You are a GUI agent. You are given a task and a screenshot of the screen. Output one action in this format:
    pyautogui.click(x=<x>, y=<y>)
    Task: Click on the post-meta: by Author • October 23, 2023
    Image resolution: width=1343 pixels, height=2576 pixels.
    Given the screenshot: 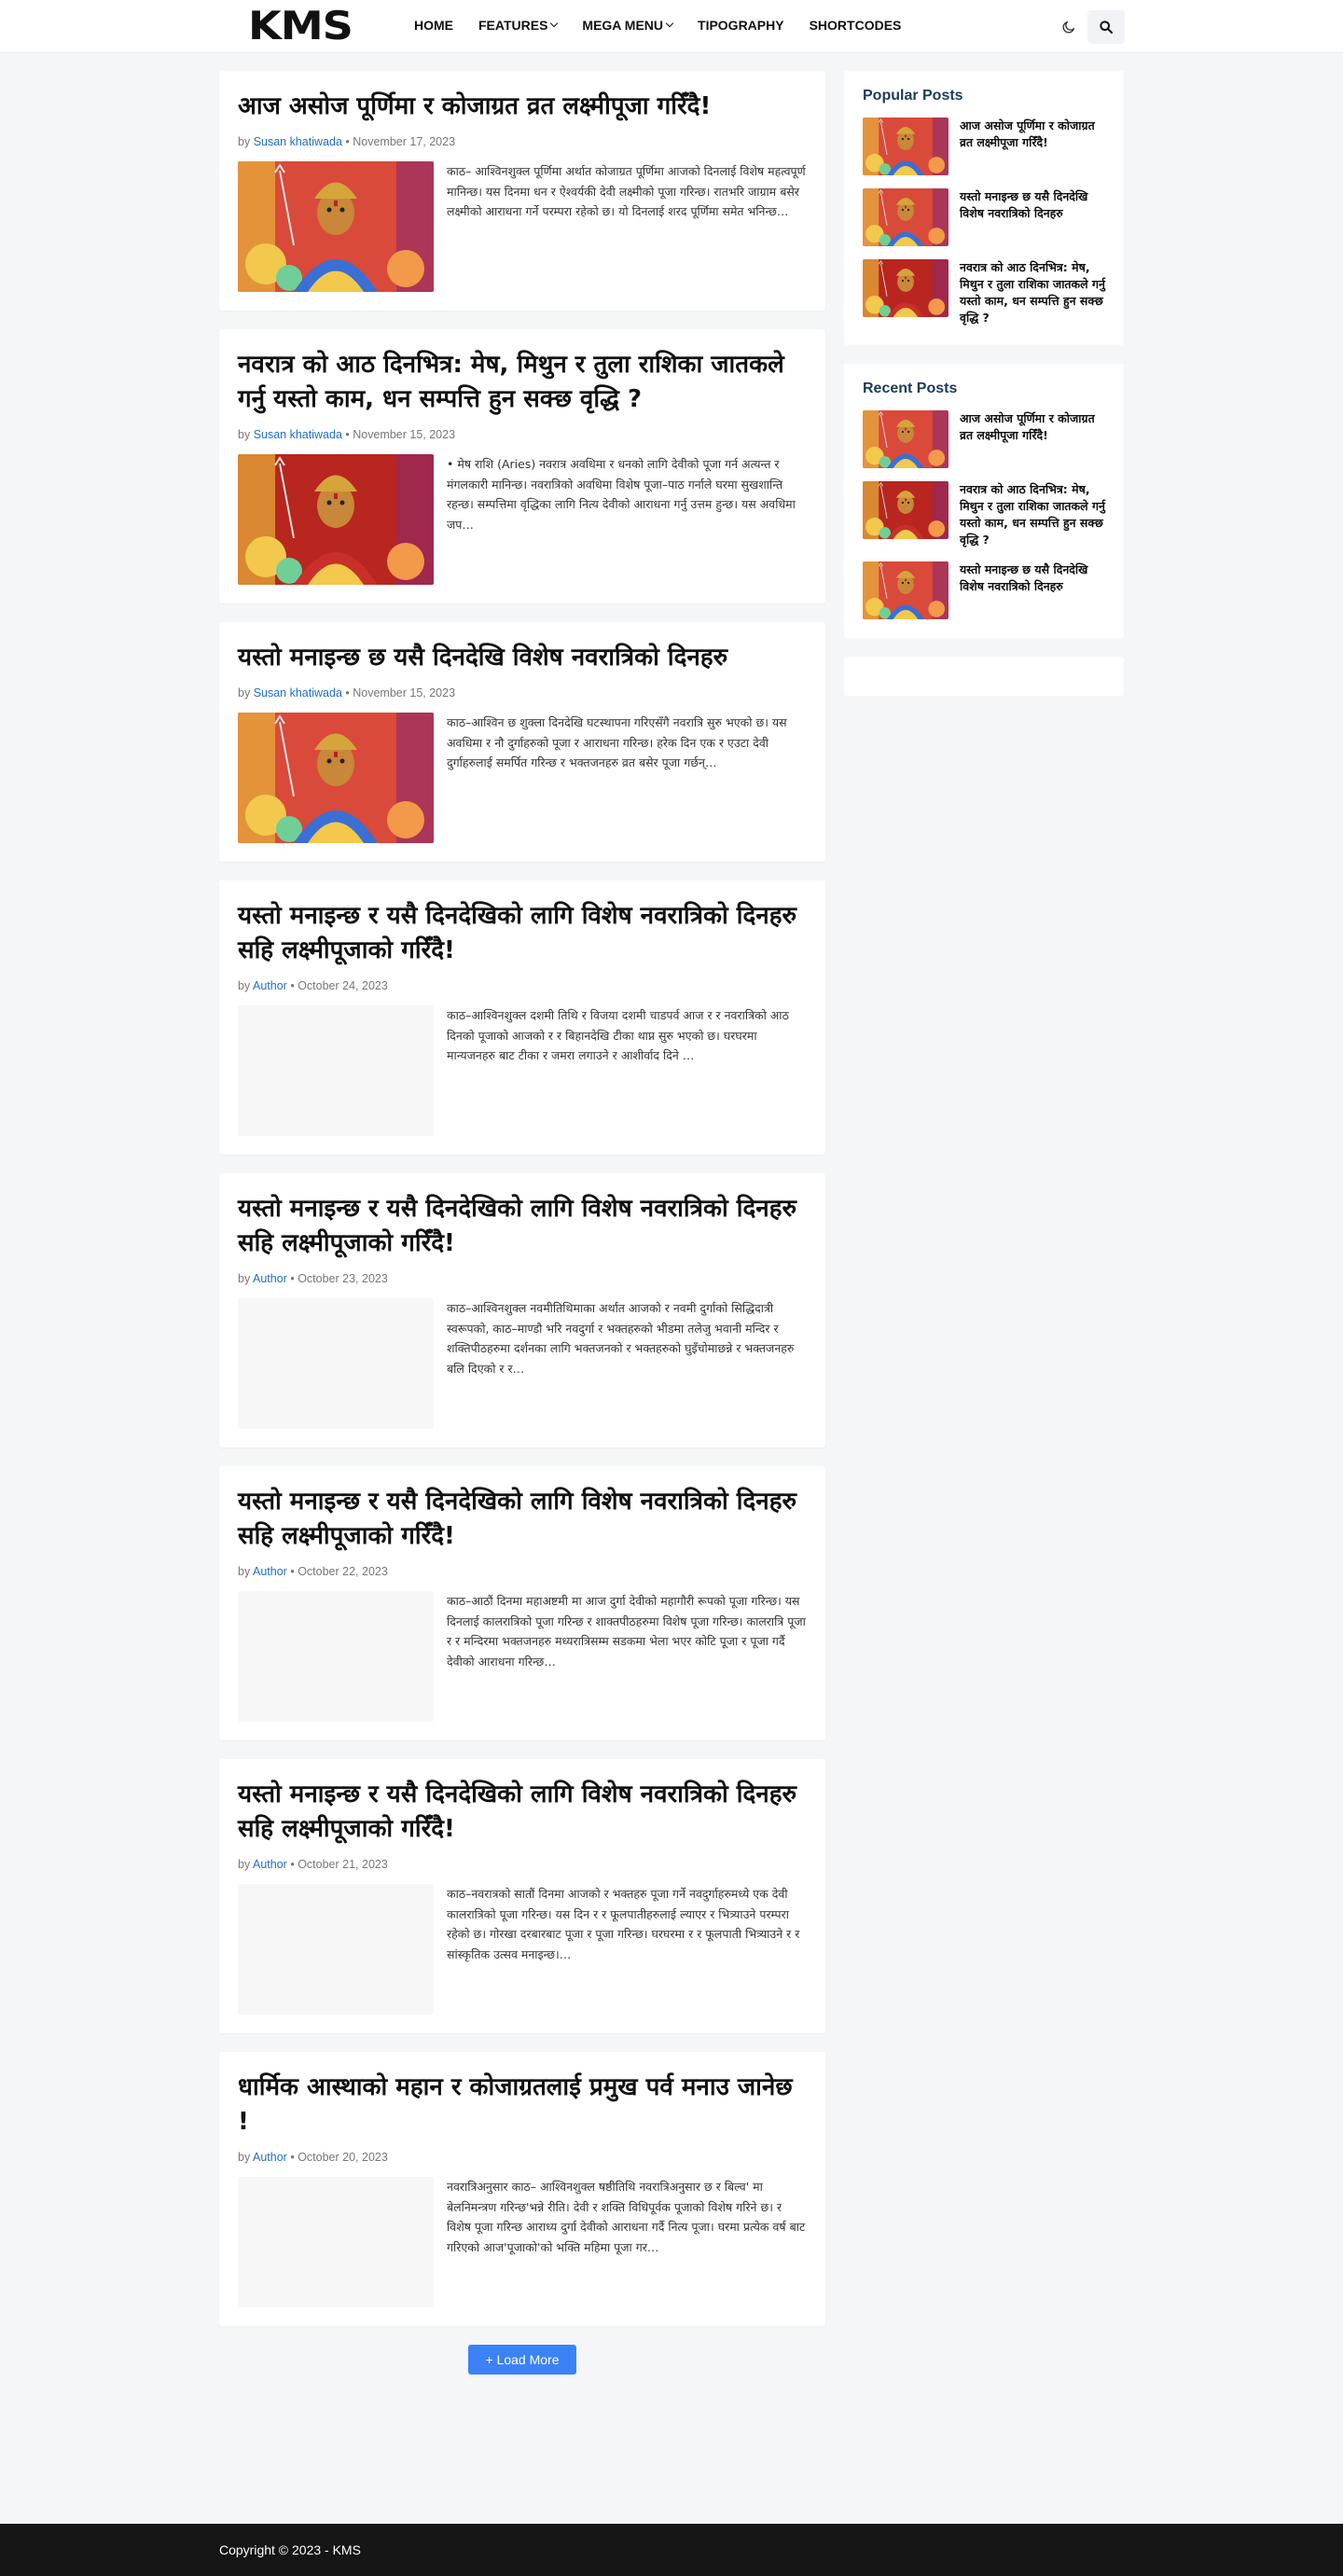 What is the action you would take?
    pyautogui.click(x=522, y=1278)
    